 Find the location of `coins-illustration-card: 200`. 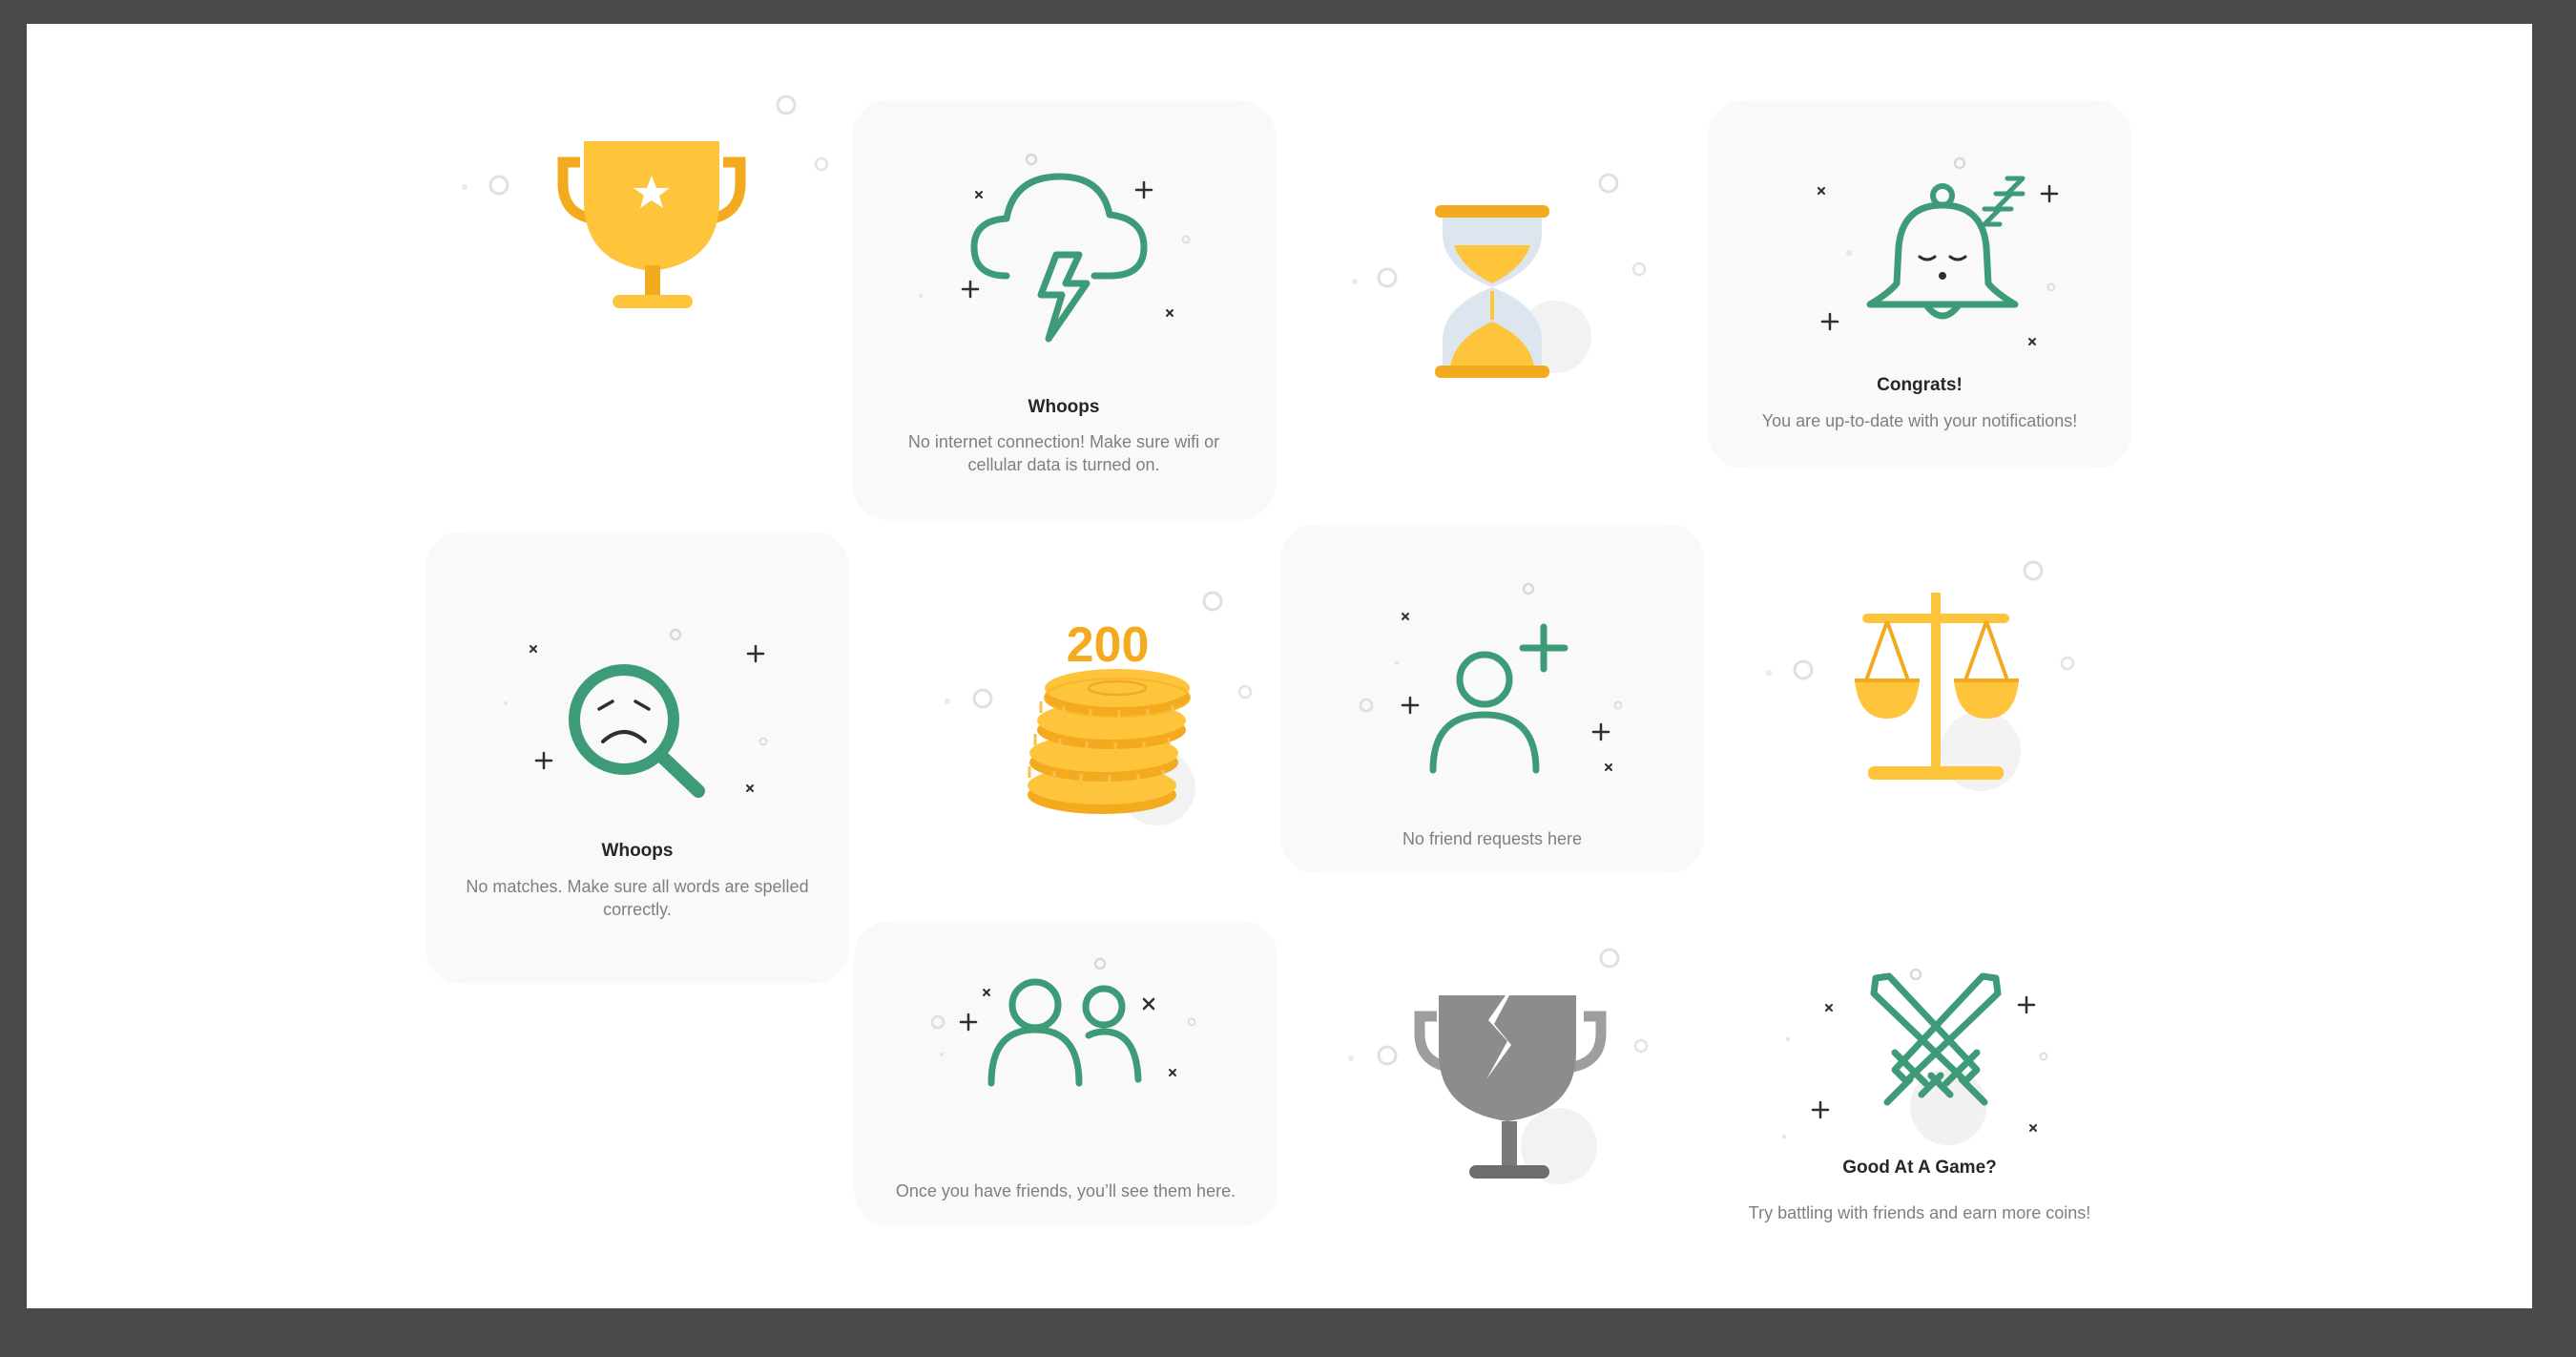

coins-illustration-card: 200 is located at coordinates (1064, 701).